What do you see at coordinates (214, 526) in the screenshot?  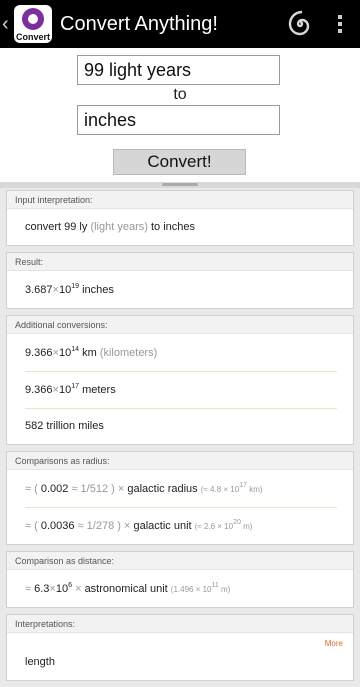 I see `radius-ref: (≈ 2.6 × 10` at bounding box center [214, 526].